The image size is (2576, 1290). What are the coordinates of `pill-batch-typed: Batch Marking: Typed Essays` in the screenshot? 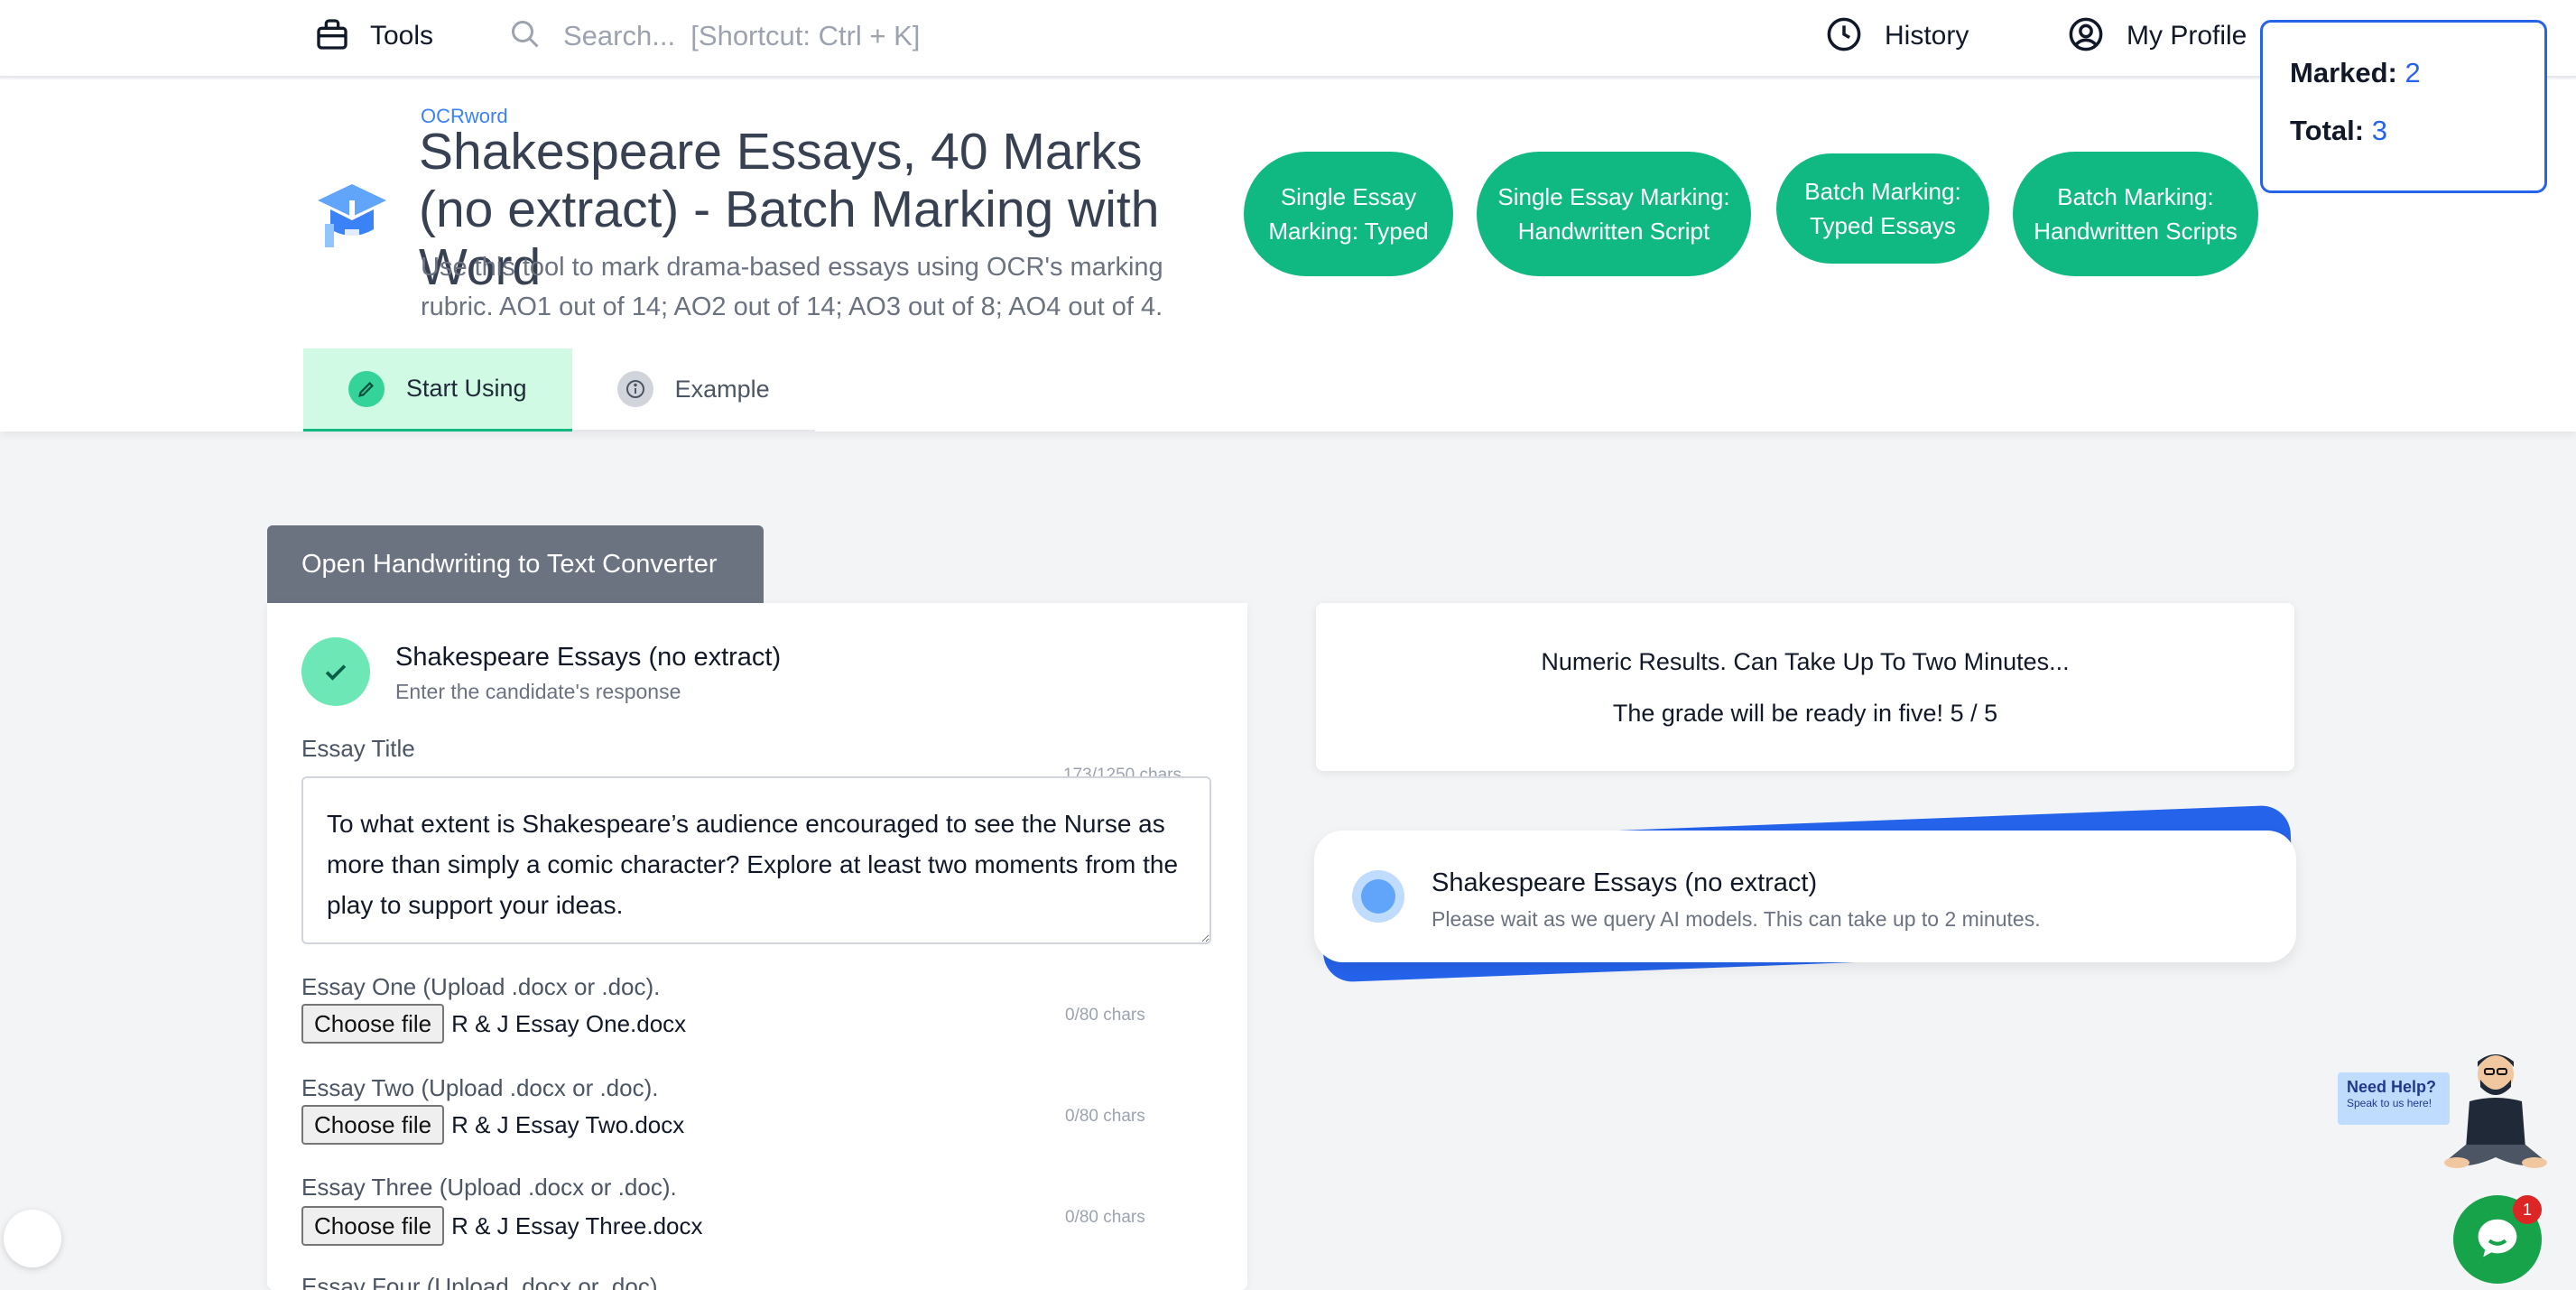 It's located at (1883, 209).